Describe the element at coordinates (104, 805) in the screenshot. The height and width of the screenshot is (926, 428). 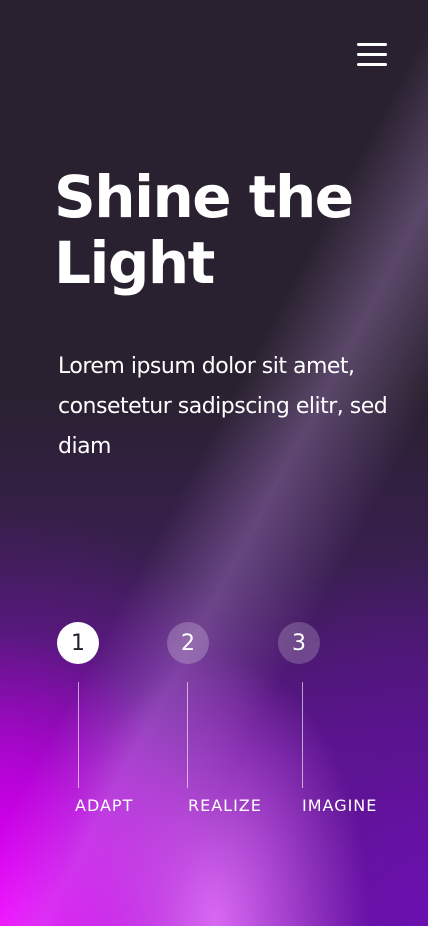
I see `step-label: ADAPT` at that location.